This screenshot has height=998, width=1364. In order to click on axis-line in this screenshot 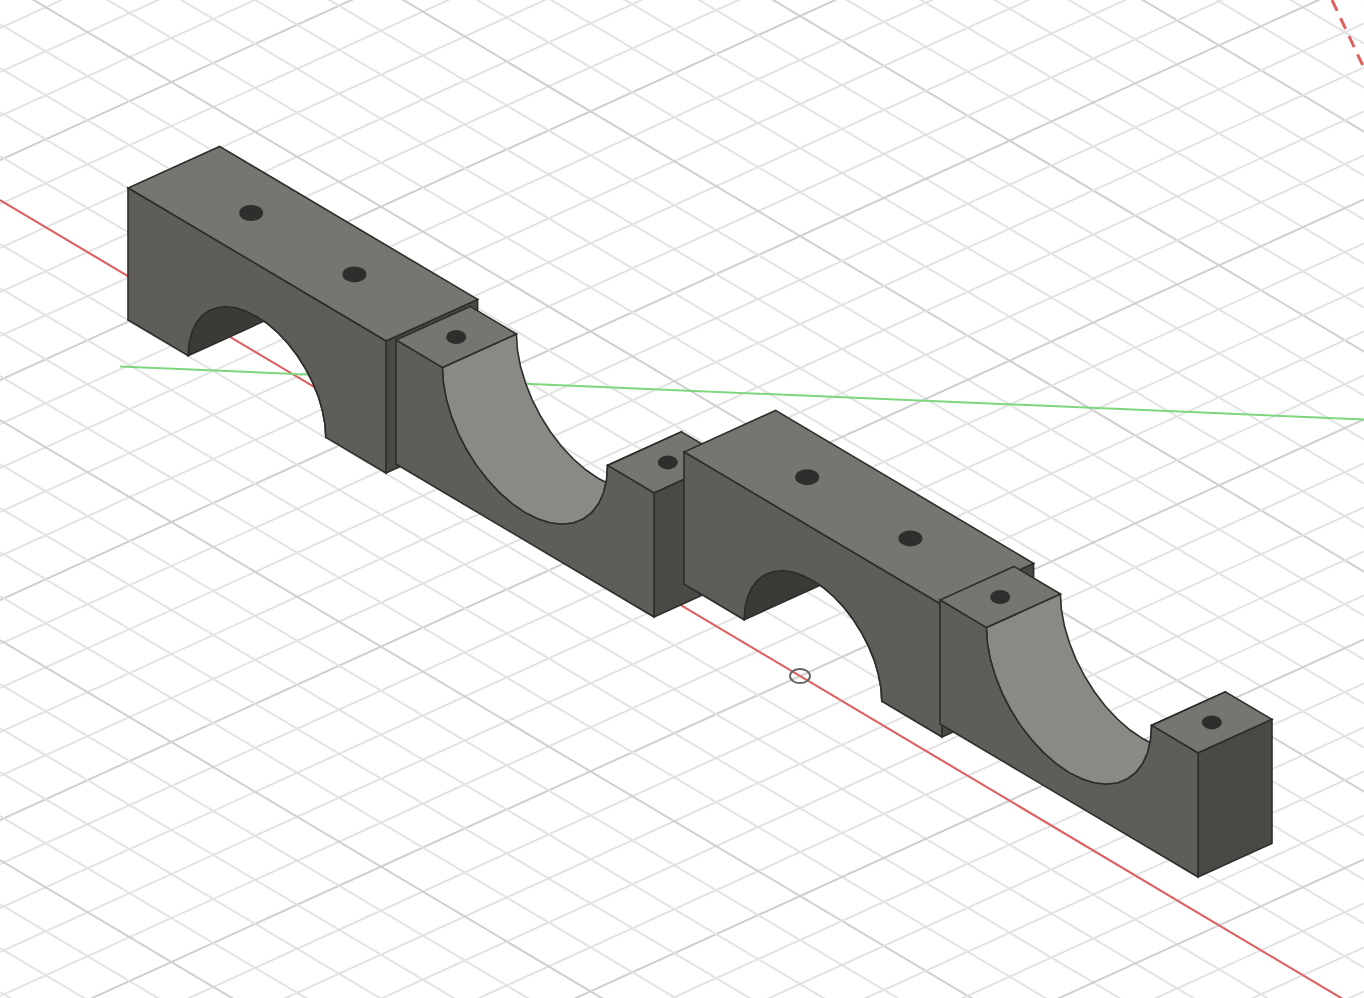, I will do `click(1347, 34)`.